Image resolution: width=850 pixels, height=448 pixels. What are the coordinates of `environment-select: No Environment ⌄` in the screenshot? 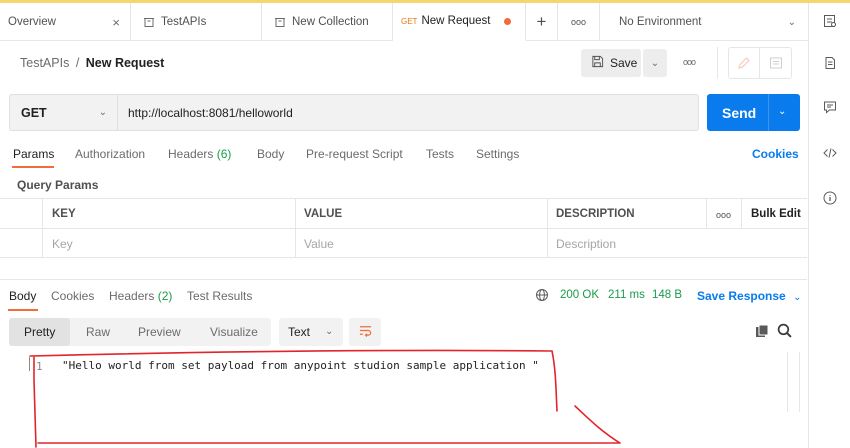 It's located at (704, 22).